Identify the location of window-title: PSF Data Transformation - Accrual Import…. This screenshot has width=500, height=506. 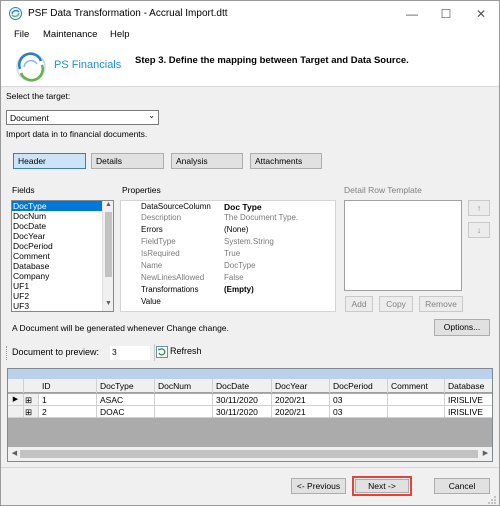
(128, 13).